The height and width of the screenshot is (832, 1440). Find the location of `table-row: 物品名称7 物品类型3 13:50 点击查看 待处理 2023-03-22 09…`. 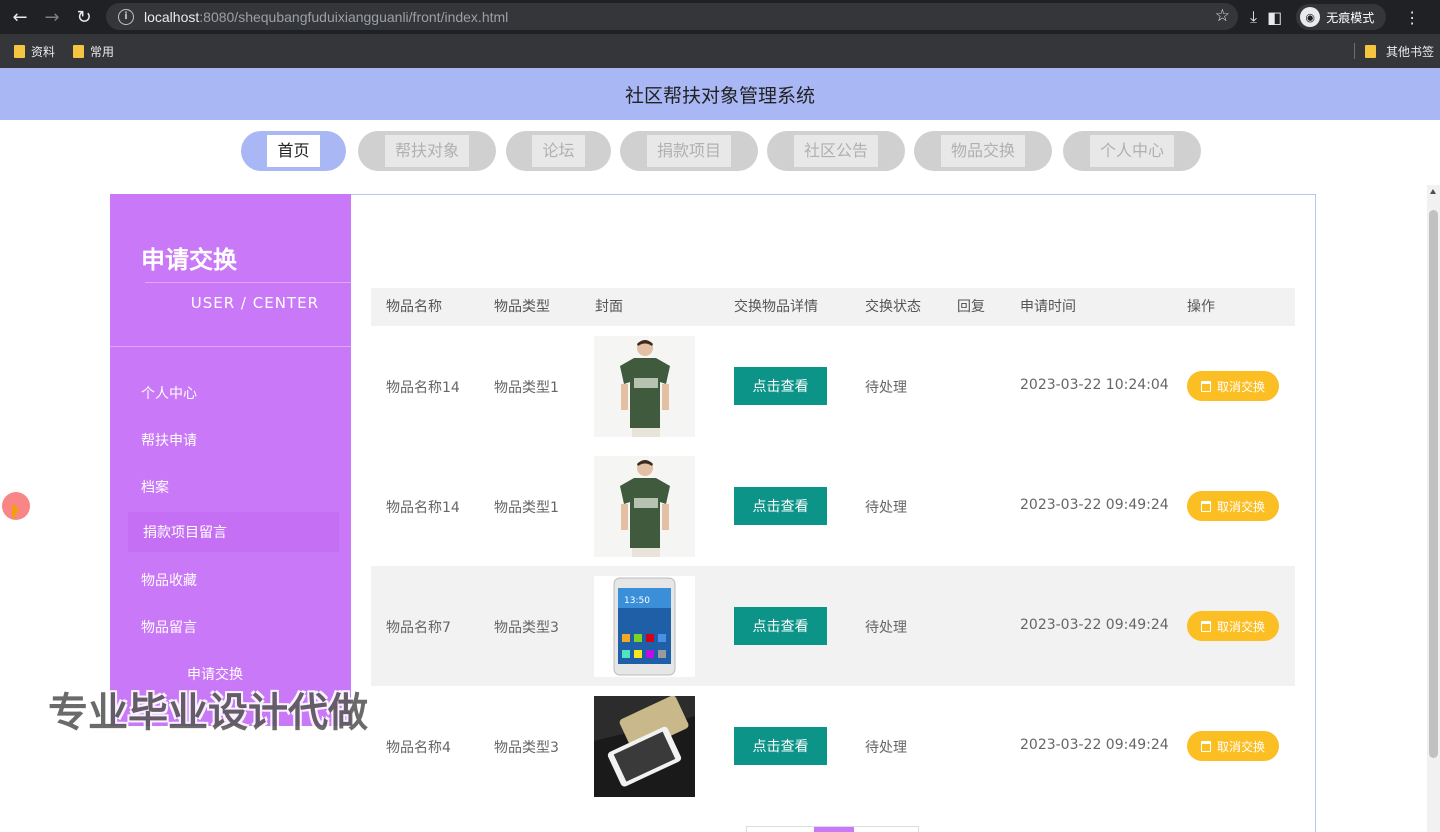

table-row: 物品名称7 物品类型3 13:50 点击查看 待处理 2023-03-22 09… is located at coordinates (833, 626).